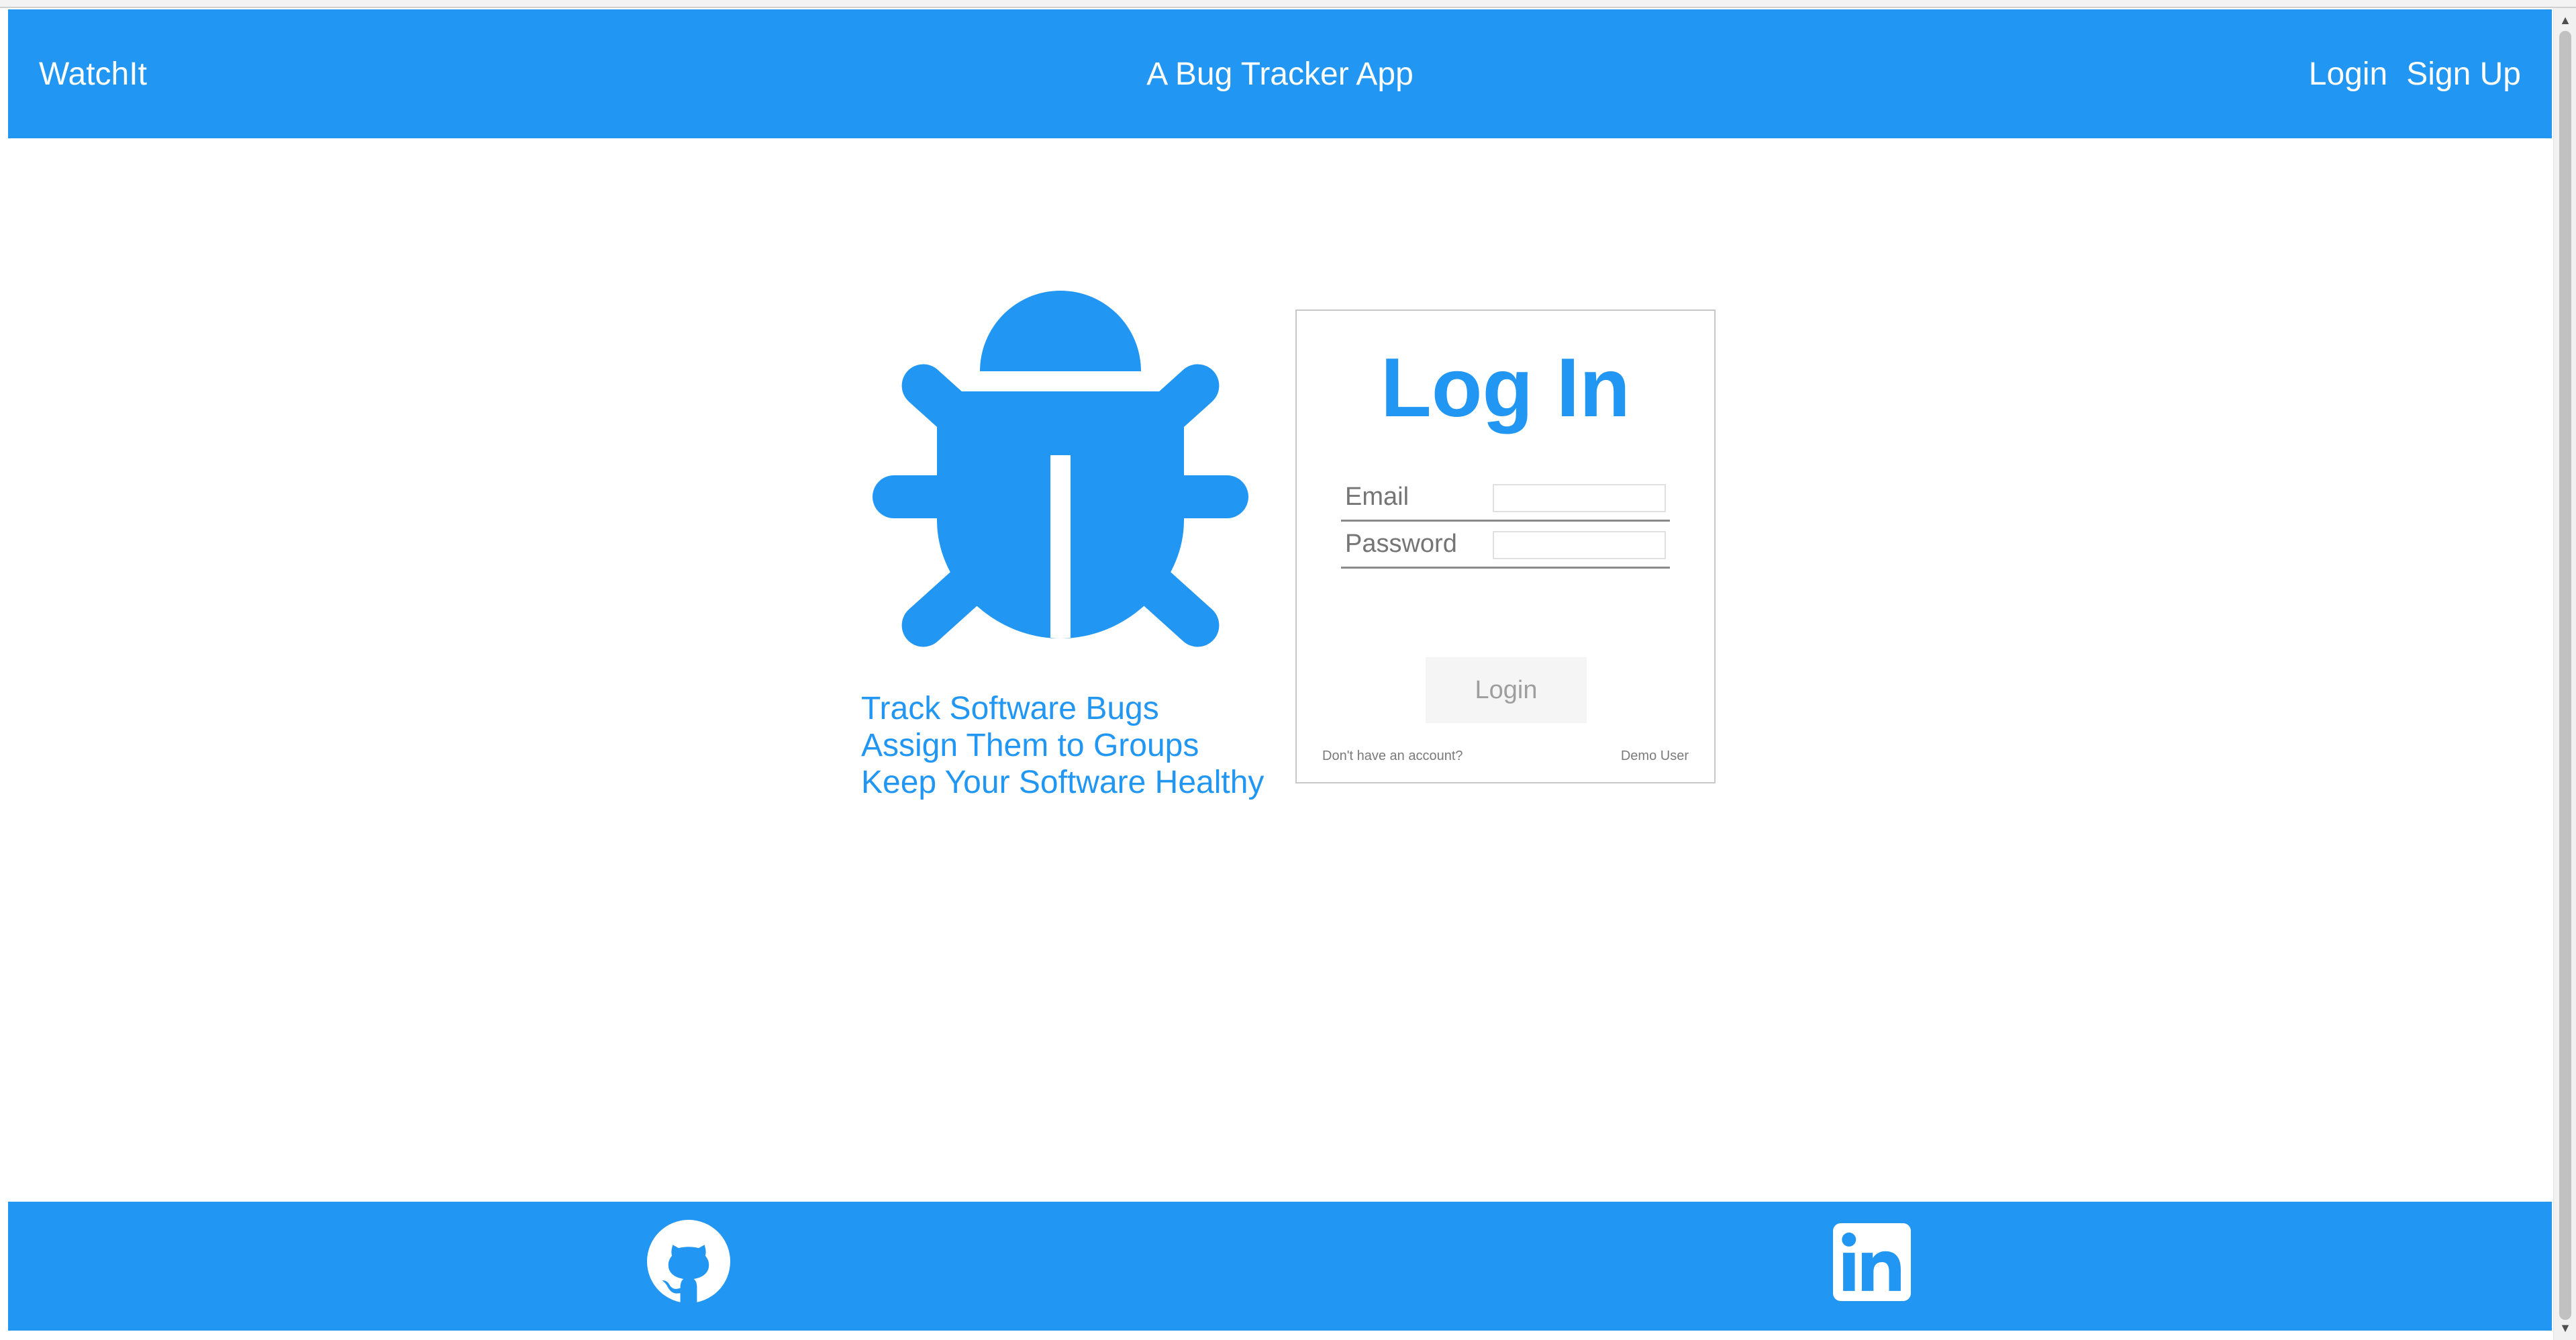 The height and width of the screenshot is (1340, 2576). I want to click on login-submit-button: Login, so click(1506, 690).